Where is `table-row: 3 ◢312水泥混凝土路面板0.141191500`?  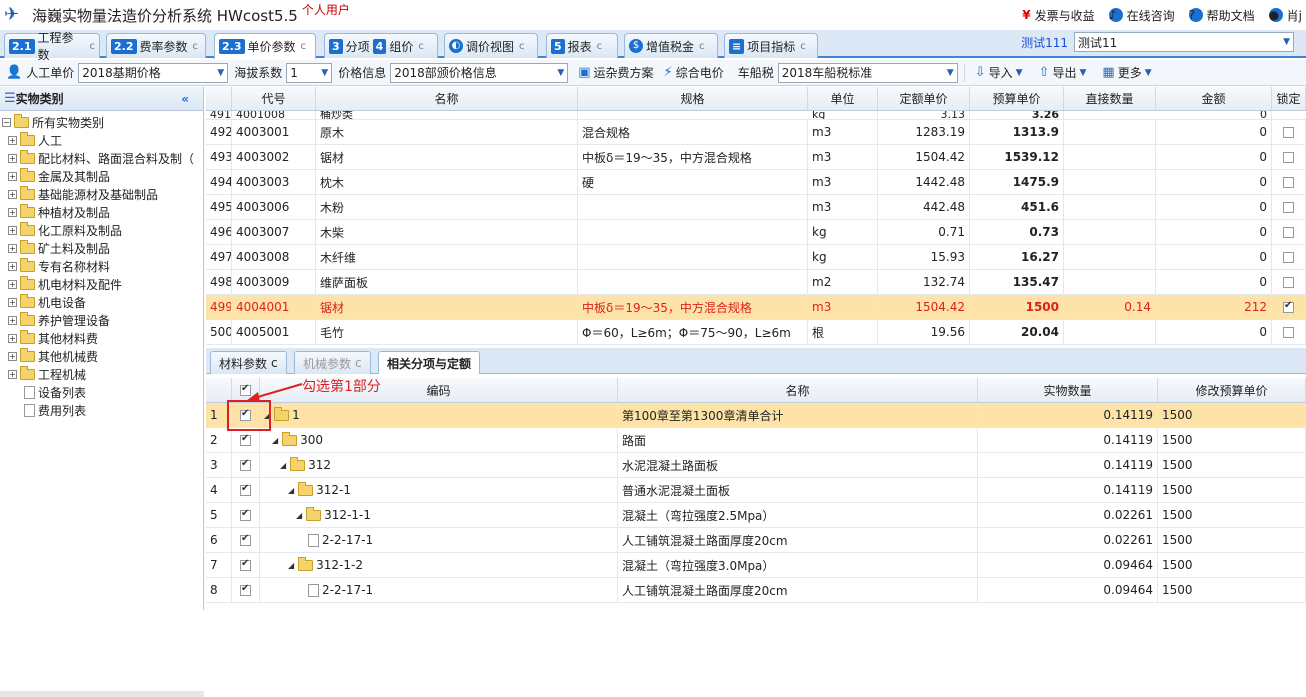
table-row: 3 ◢312水泥混凝土路面板0.141191500 is located at coordinates (756, 465).